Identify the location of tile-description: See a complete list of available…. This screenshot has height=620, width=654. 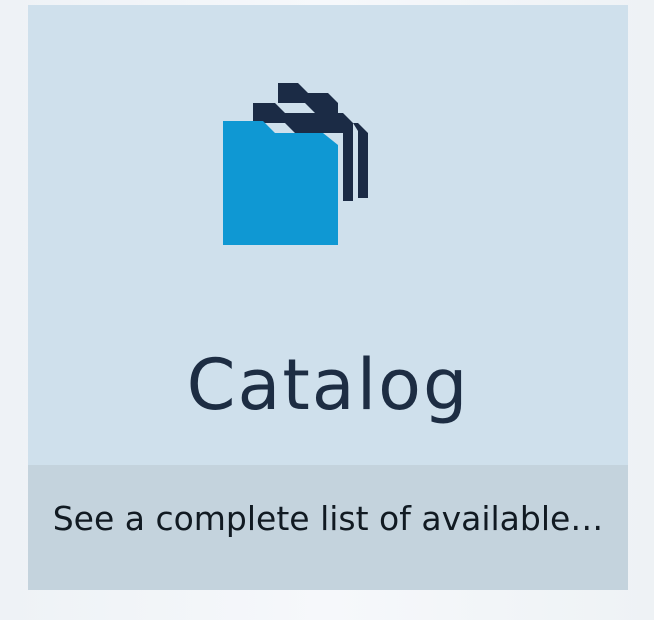
(328, 518).